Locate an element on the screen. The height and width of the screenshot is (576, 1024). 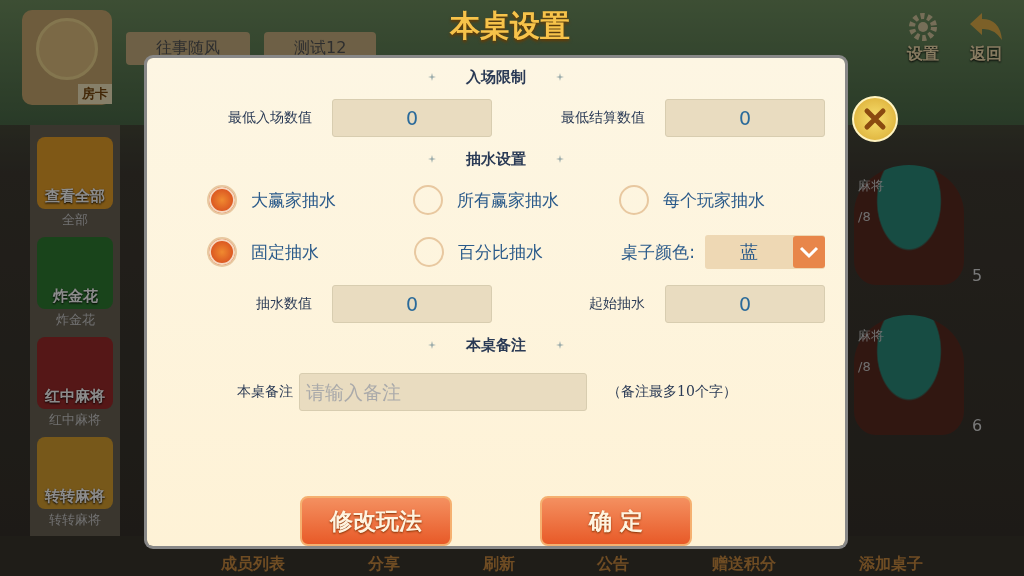
close-icon is located at coordinates (875, 119).